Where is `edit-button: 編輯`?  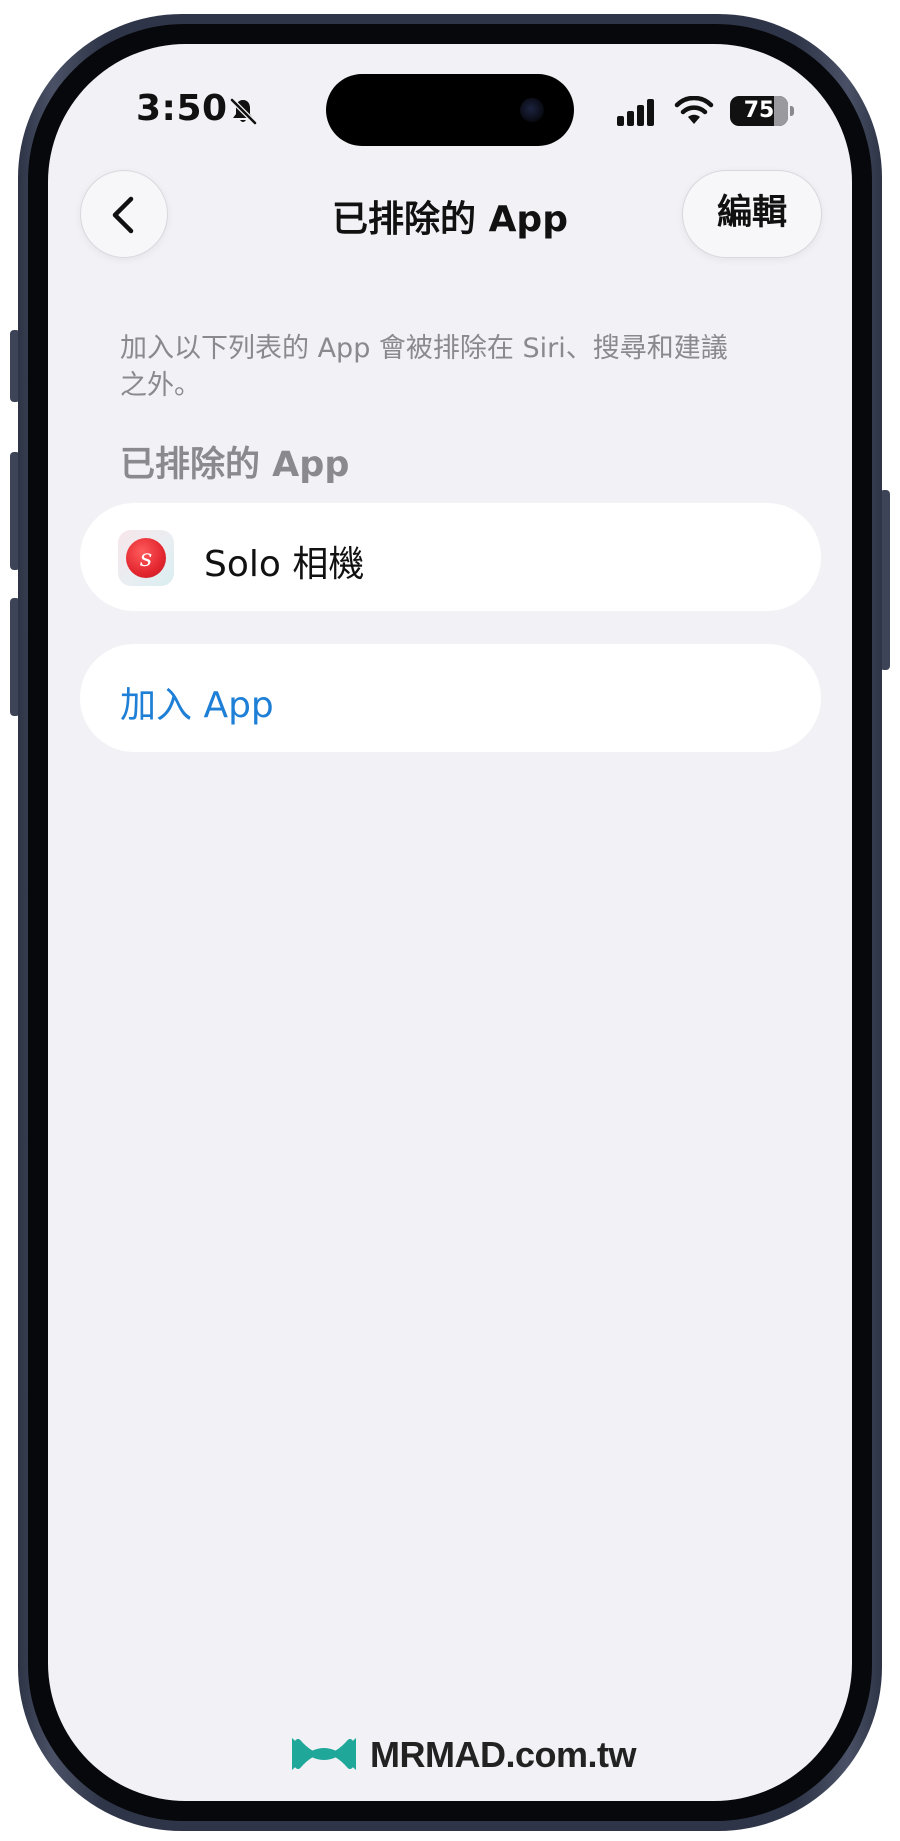 edit-button: 編輯 is located at coordinates (752, 214).